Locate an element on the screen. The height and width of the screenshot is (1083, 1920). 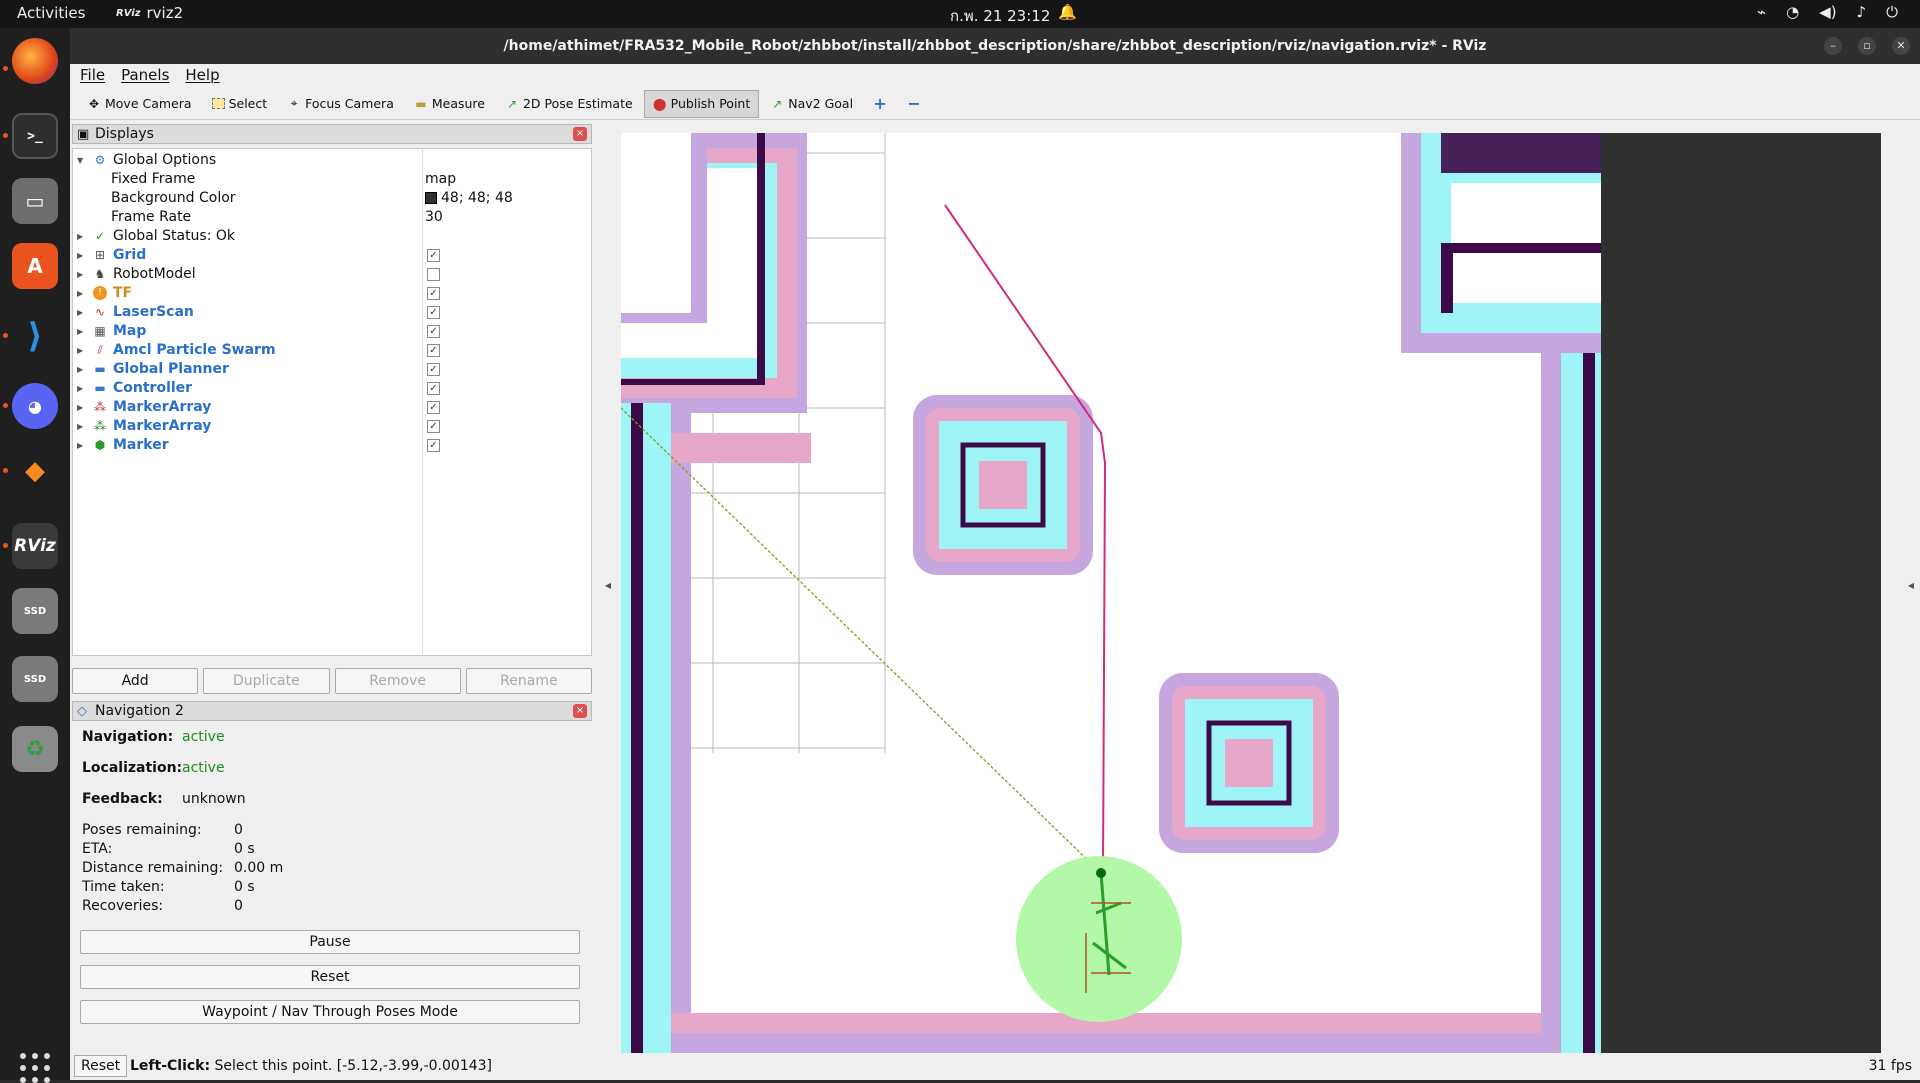
waypoint-mode-button: Waypoint / Nav Through Poses Mode is located at coordinates (330, 1012).